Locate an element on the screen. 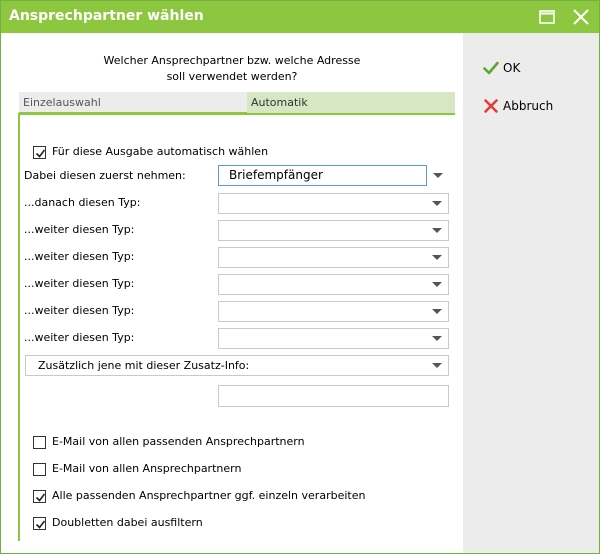 Image resolution: width=600 pixels, height=554 pixels. first-type-value: Briefempfänger is located at coordinates (276, 175).